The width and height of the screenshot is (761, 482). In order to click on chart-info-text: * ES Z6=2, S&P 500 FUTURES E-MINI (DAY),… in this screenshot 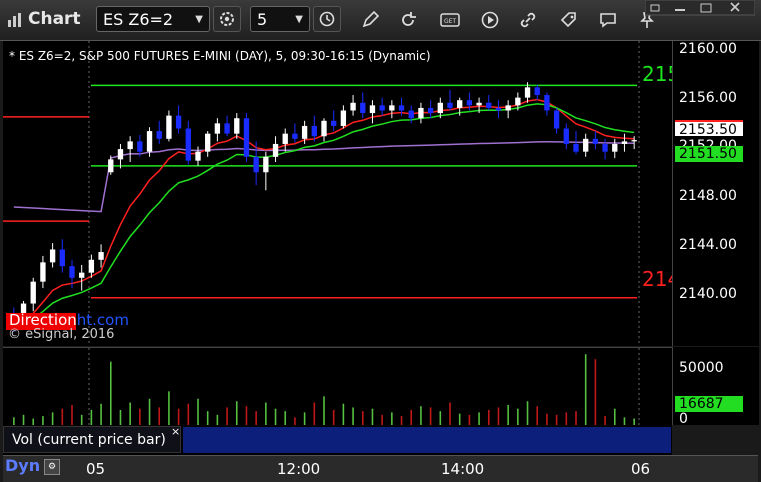, I will do `click(220, 56)`.